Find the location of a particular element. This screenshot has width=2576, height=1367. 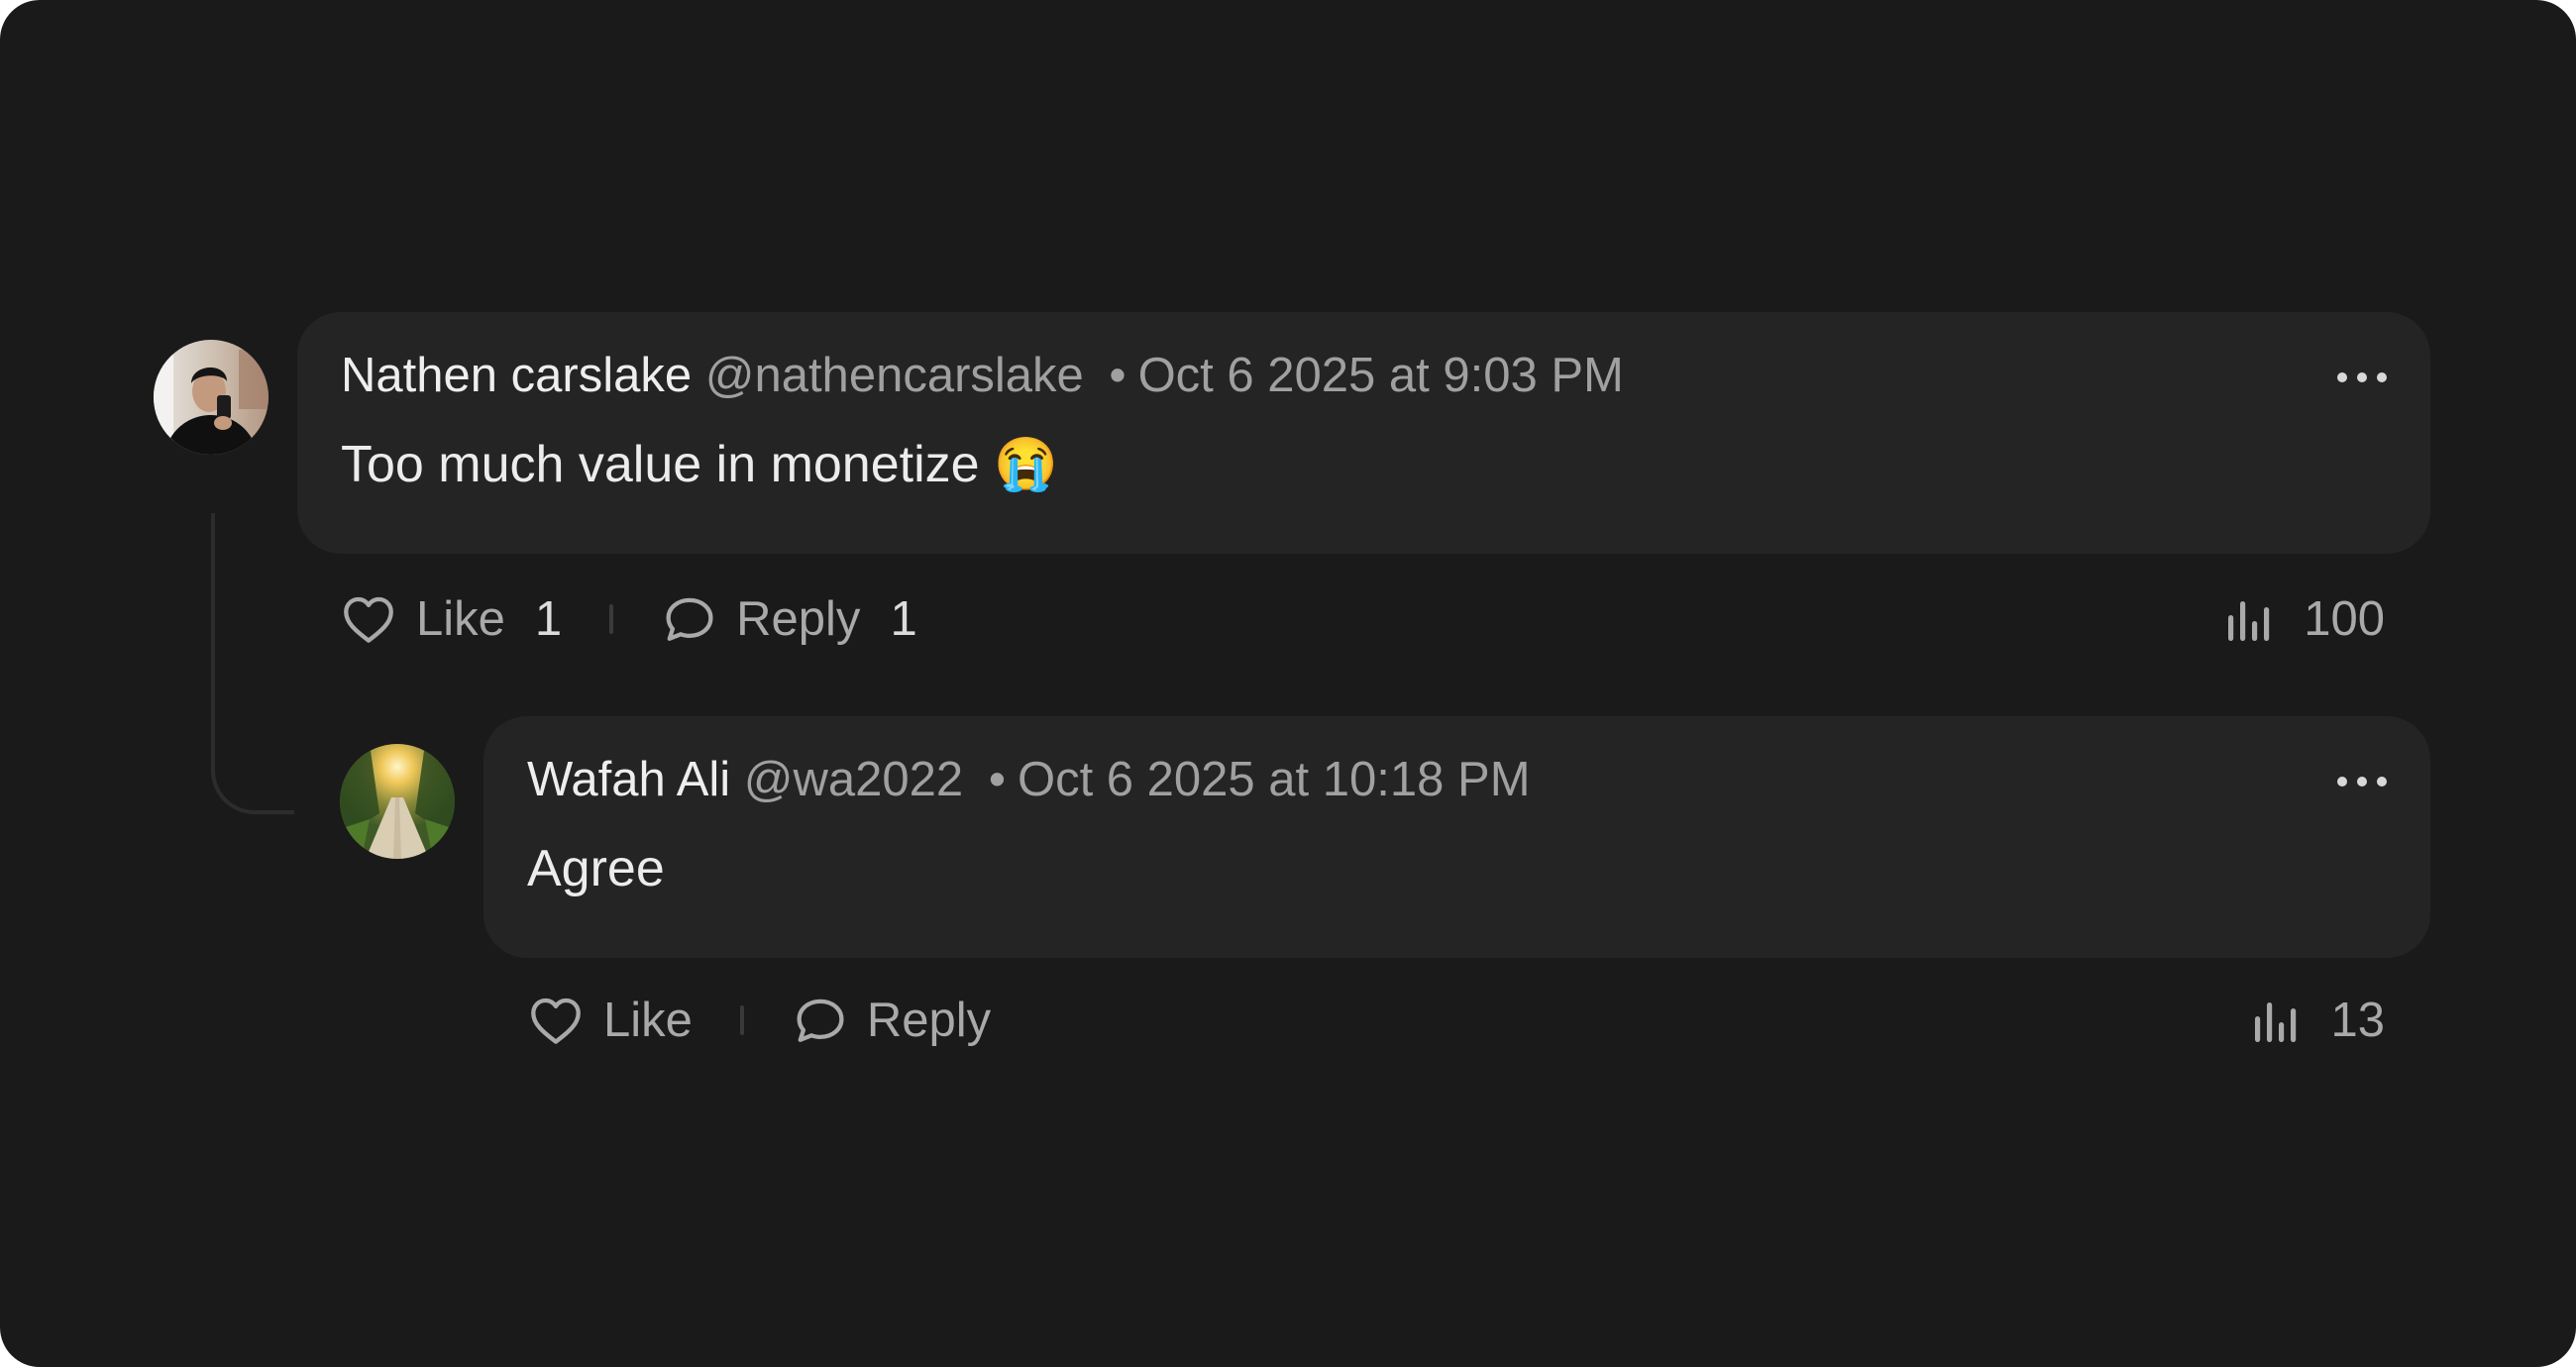

view-count: 100 is located at coordinates (2304, 619).